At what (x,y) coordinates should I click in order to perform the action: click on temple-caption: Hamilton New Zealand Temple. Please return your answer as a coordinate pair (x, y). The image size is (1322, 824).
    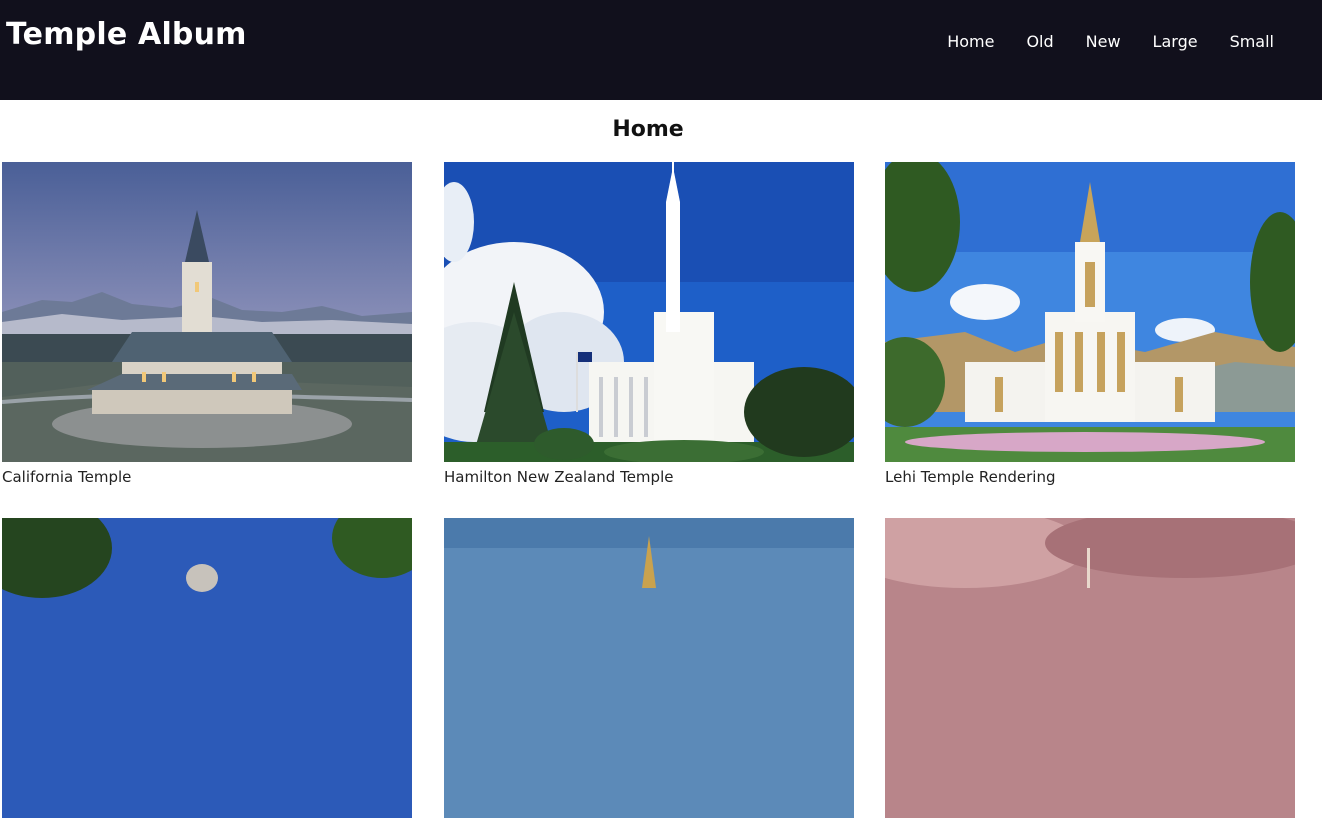
    Looking at the image, I should click on (559, 477).